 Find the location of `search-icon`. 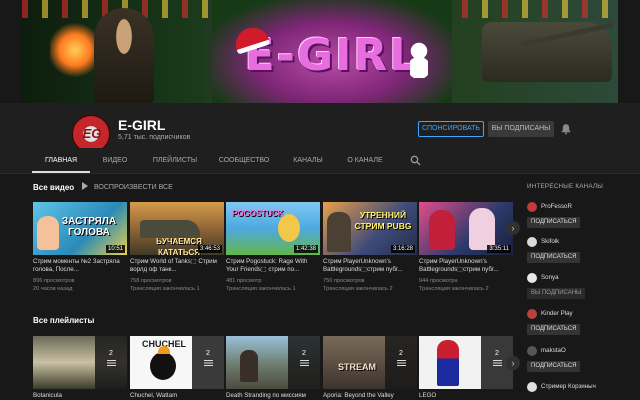

search-icon is located at coordinates (415, 160).